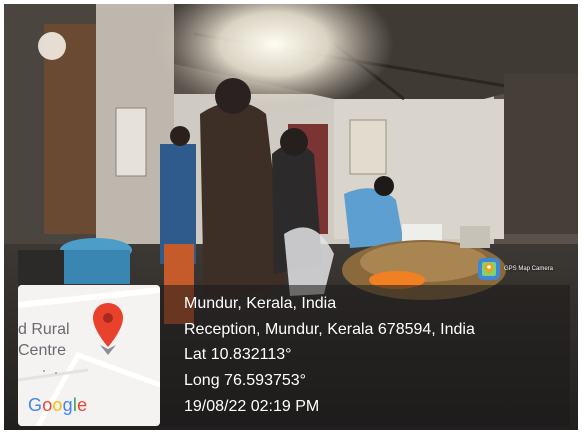 This screenshot has width=582, height=434. Describe the element at coordinates (252, 406) in the screenshot. I see `timestamp: 19/08/22 02:19 PM` at that location.